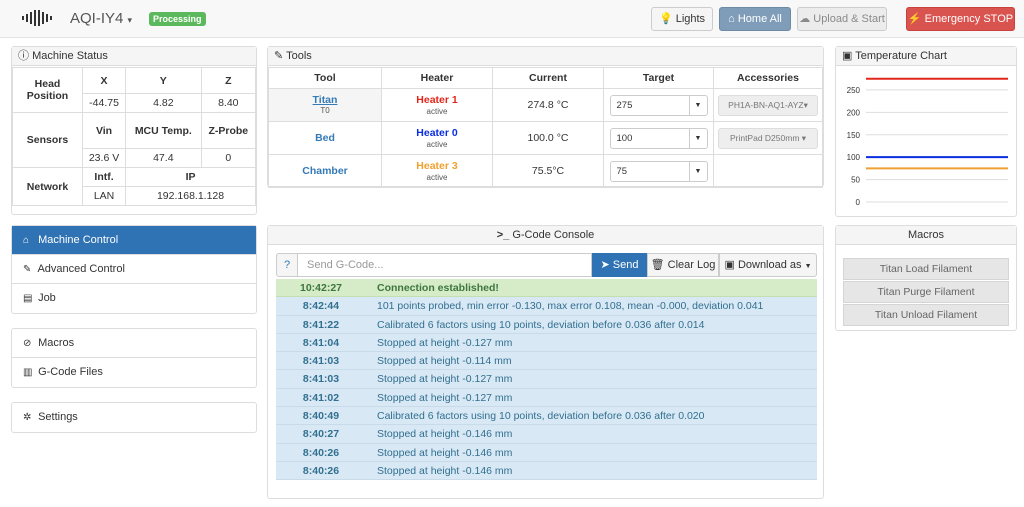 This screenshot has height=507, width=1024. I want to click on download-as-label: Download as, so click(769, 265).